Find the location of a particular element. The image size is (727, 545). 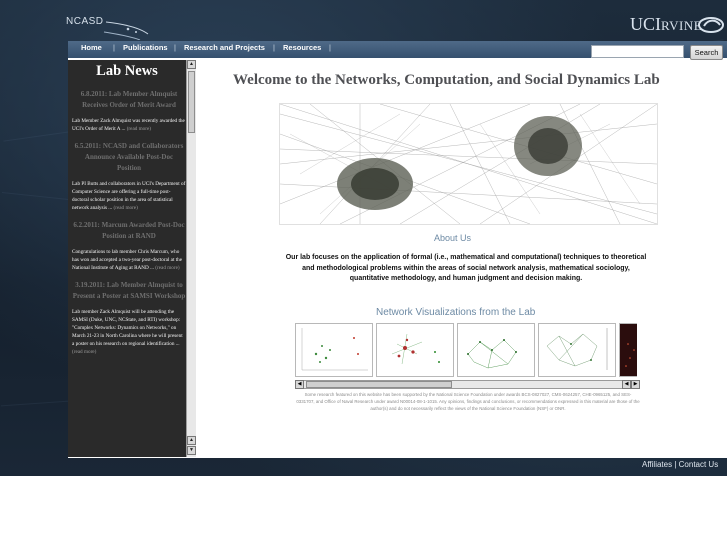

ncasd-logo: NCASD is located at coordinates (111, 26).